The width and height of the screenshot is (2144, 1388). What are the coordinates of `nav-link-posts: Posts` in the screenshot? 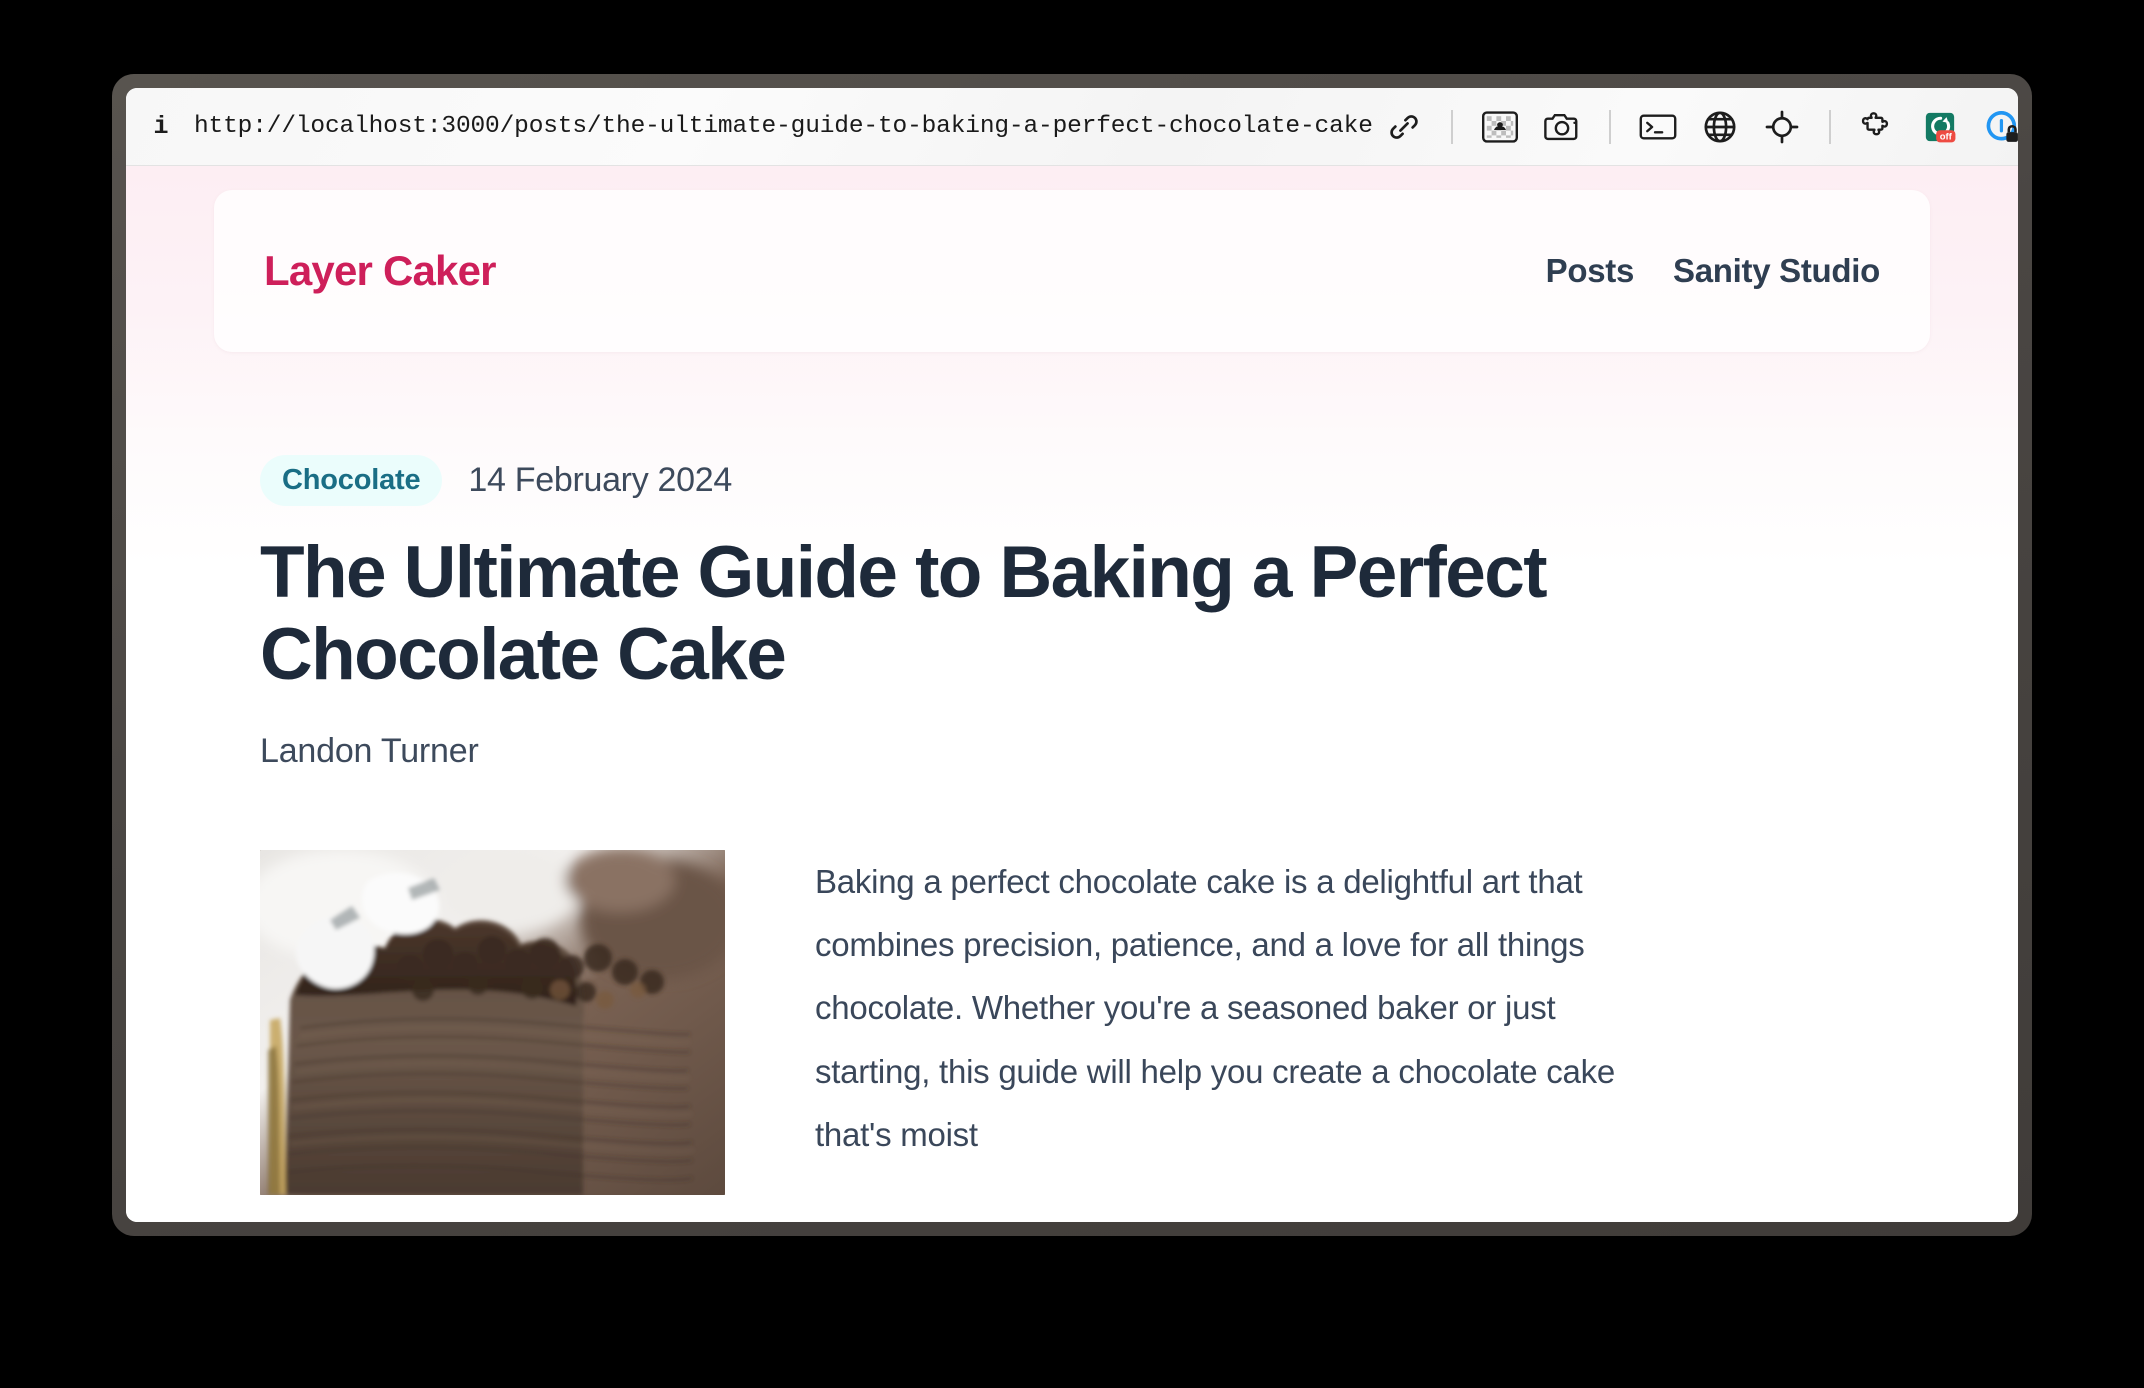 It's located at (1590, 271).